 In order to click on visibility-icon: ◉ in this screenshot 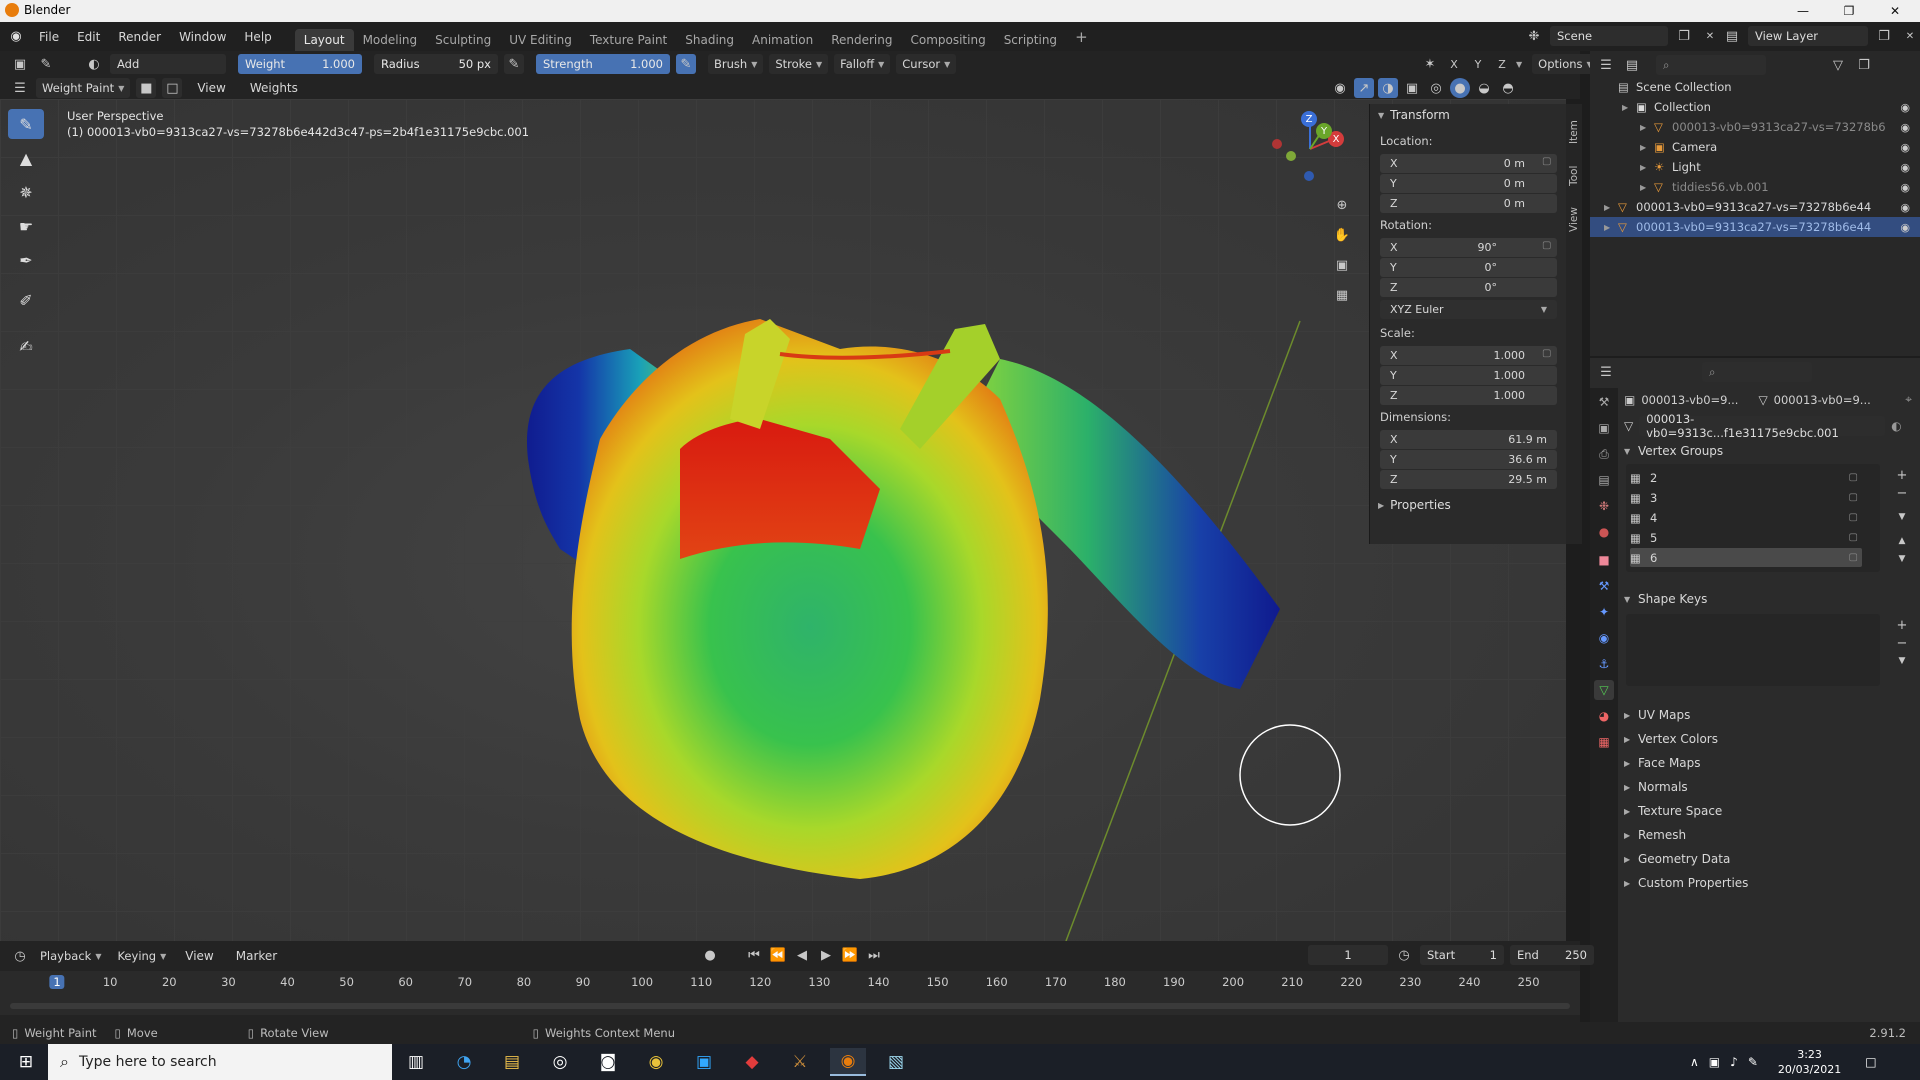, I will do `click(1340, 88)`.